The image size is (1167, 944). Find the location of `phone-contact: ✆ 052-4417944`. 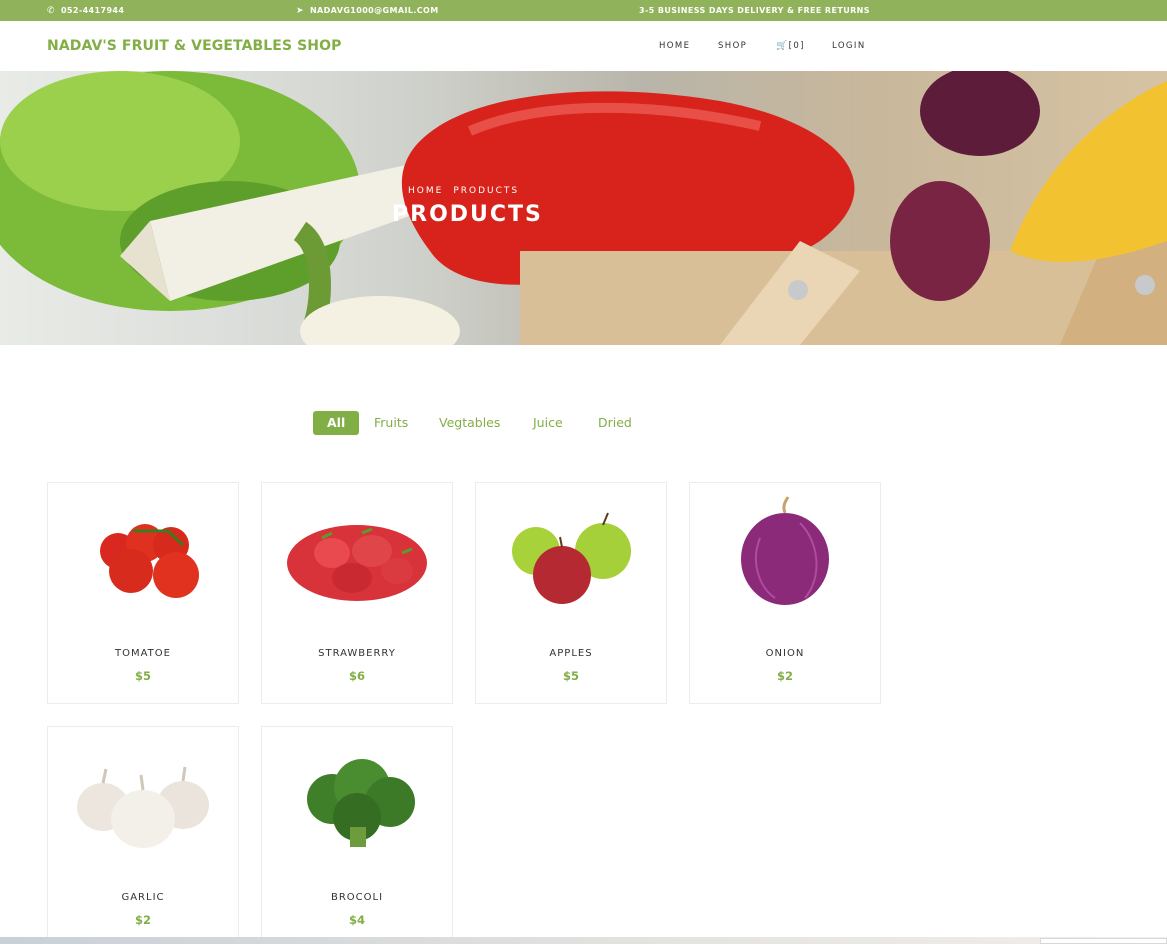

phone-contact: ✆ 052-4417944 is located at coordinates (85, 11).